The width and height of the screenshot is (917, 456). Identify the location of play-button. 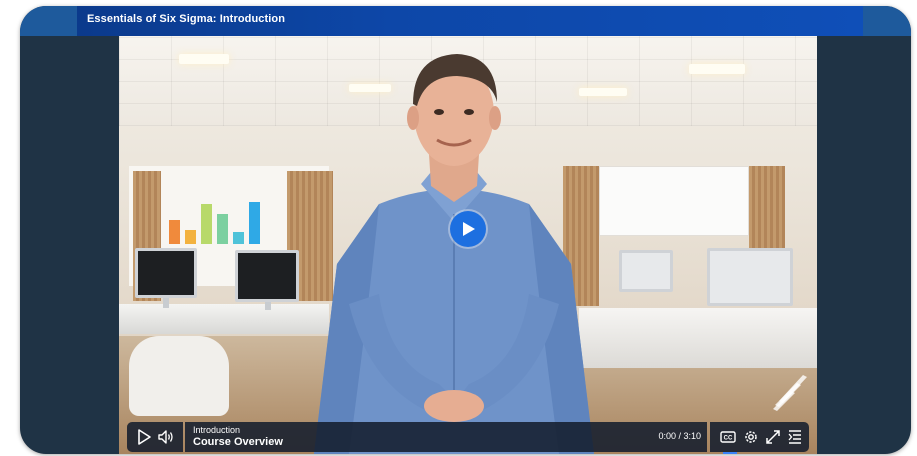
(144, 437).